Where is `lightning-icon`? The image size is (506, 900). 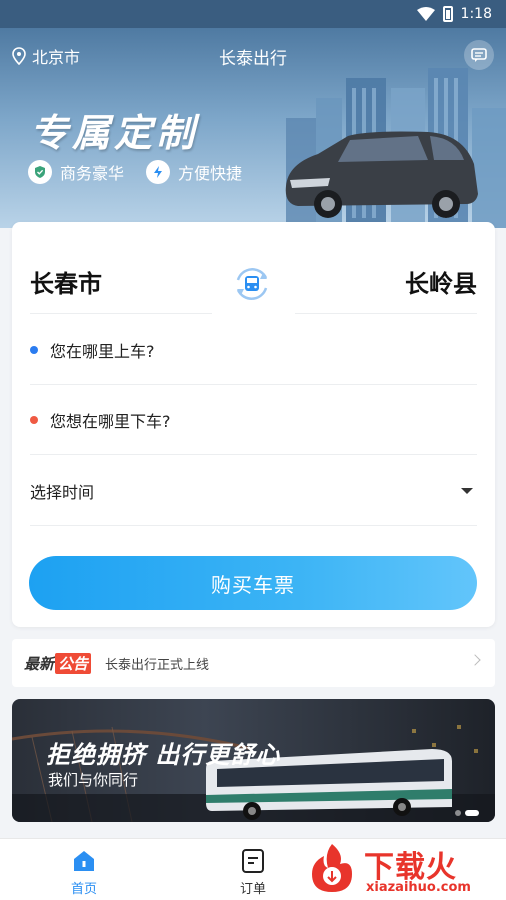 lightning-icon is located at coordinates (158, 172).